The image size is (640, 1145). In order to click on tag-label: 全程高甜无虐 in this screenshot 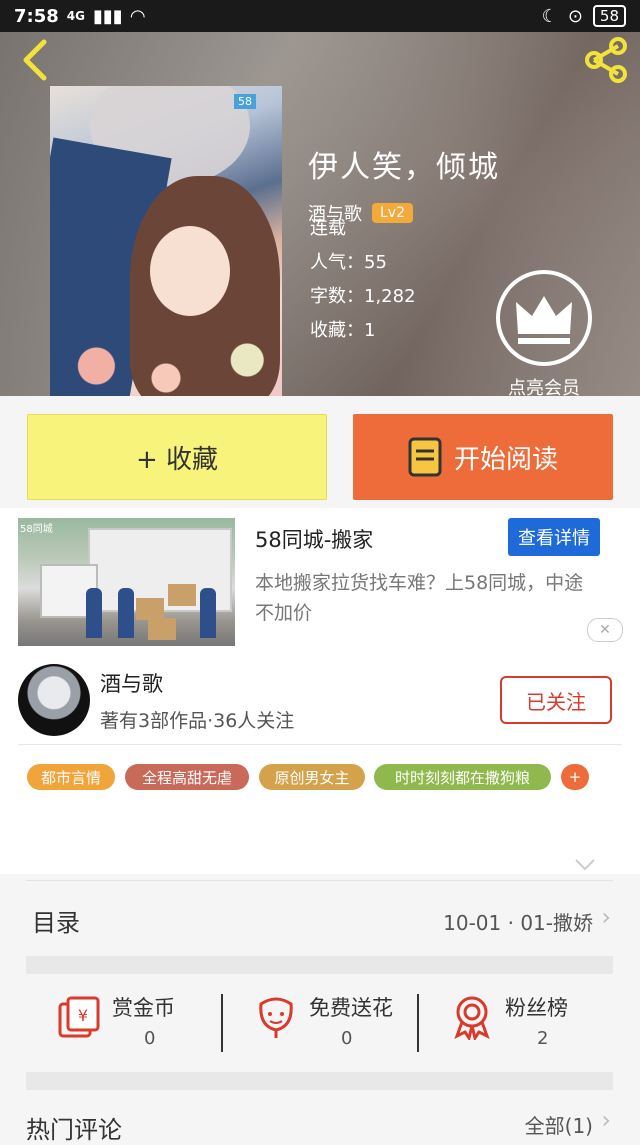, I will do `click(186, 777)`.